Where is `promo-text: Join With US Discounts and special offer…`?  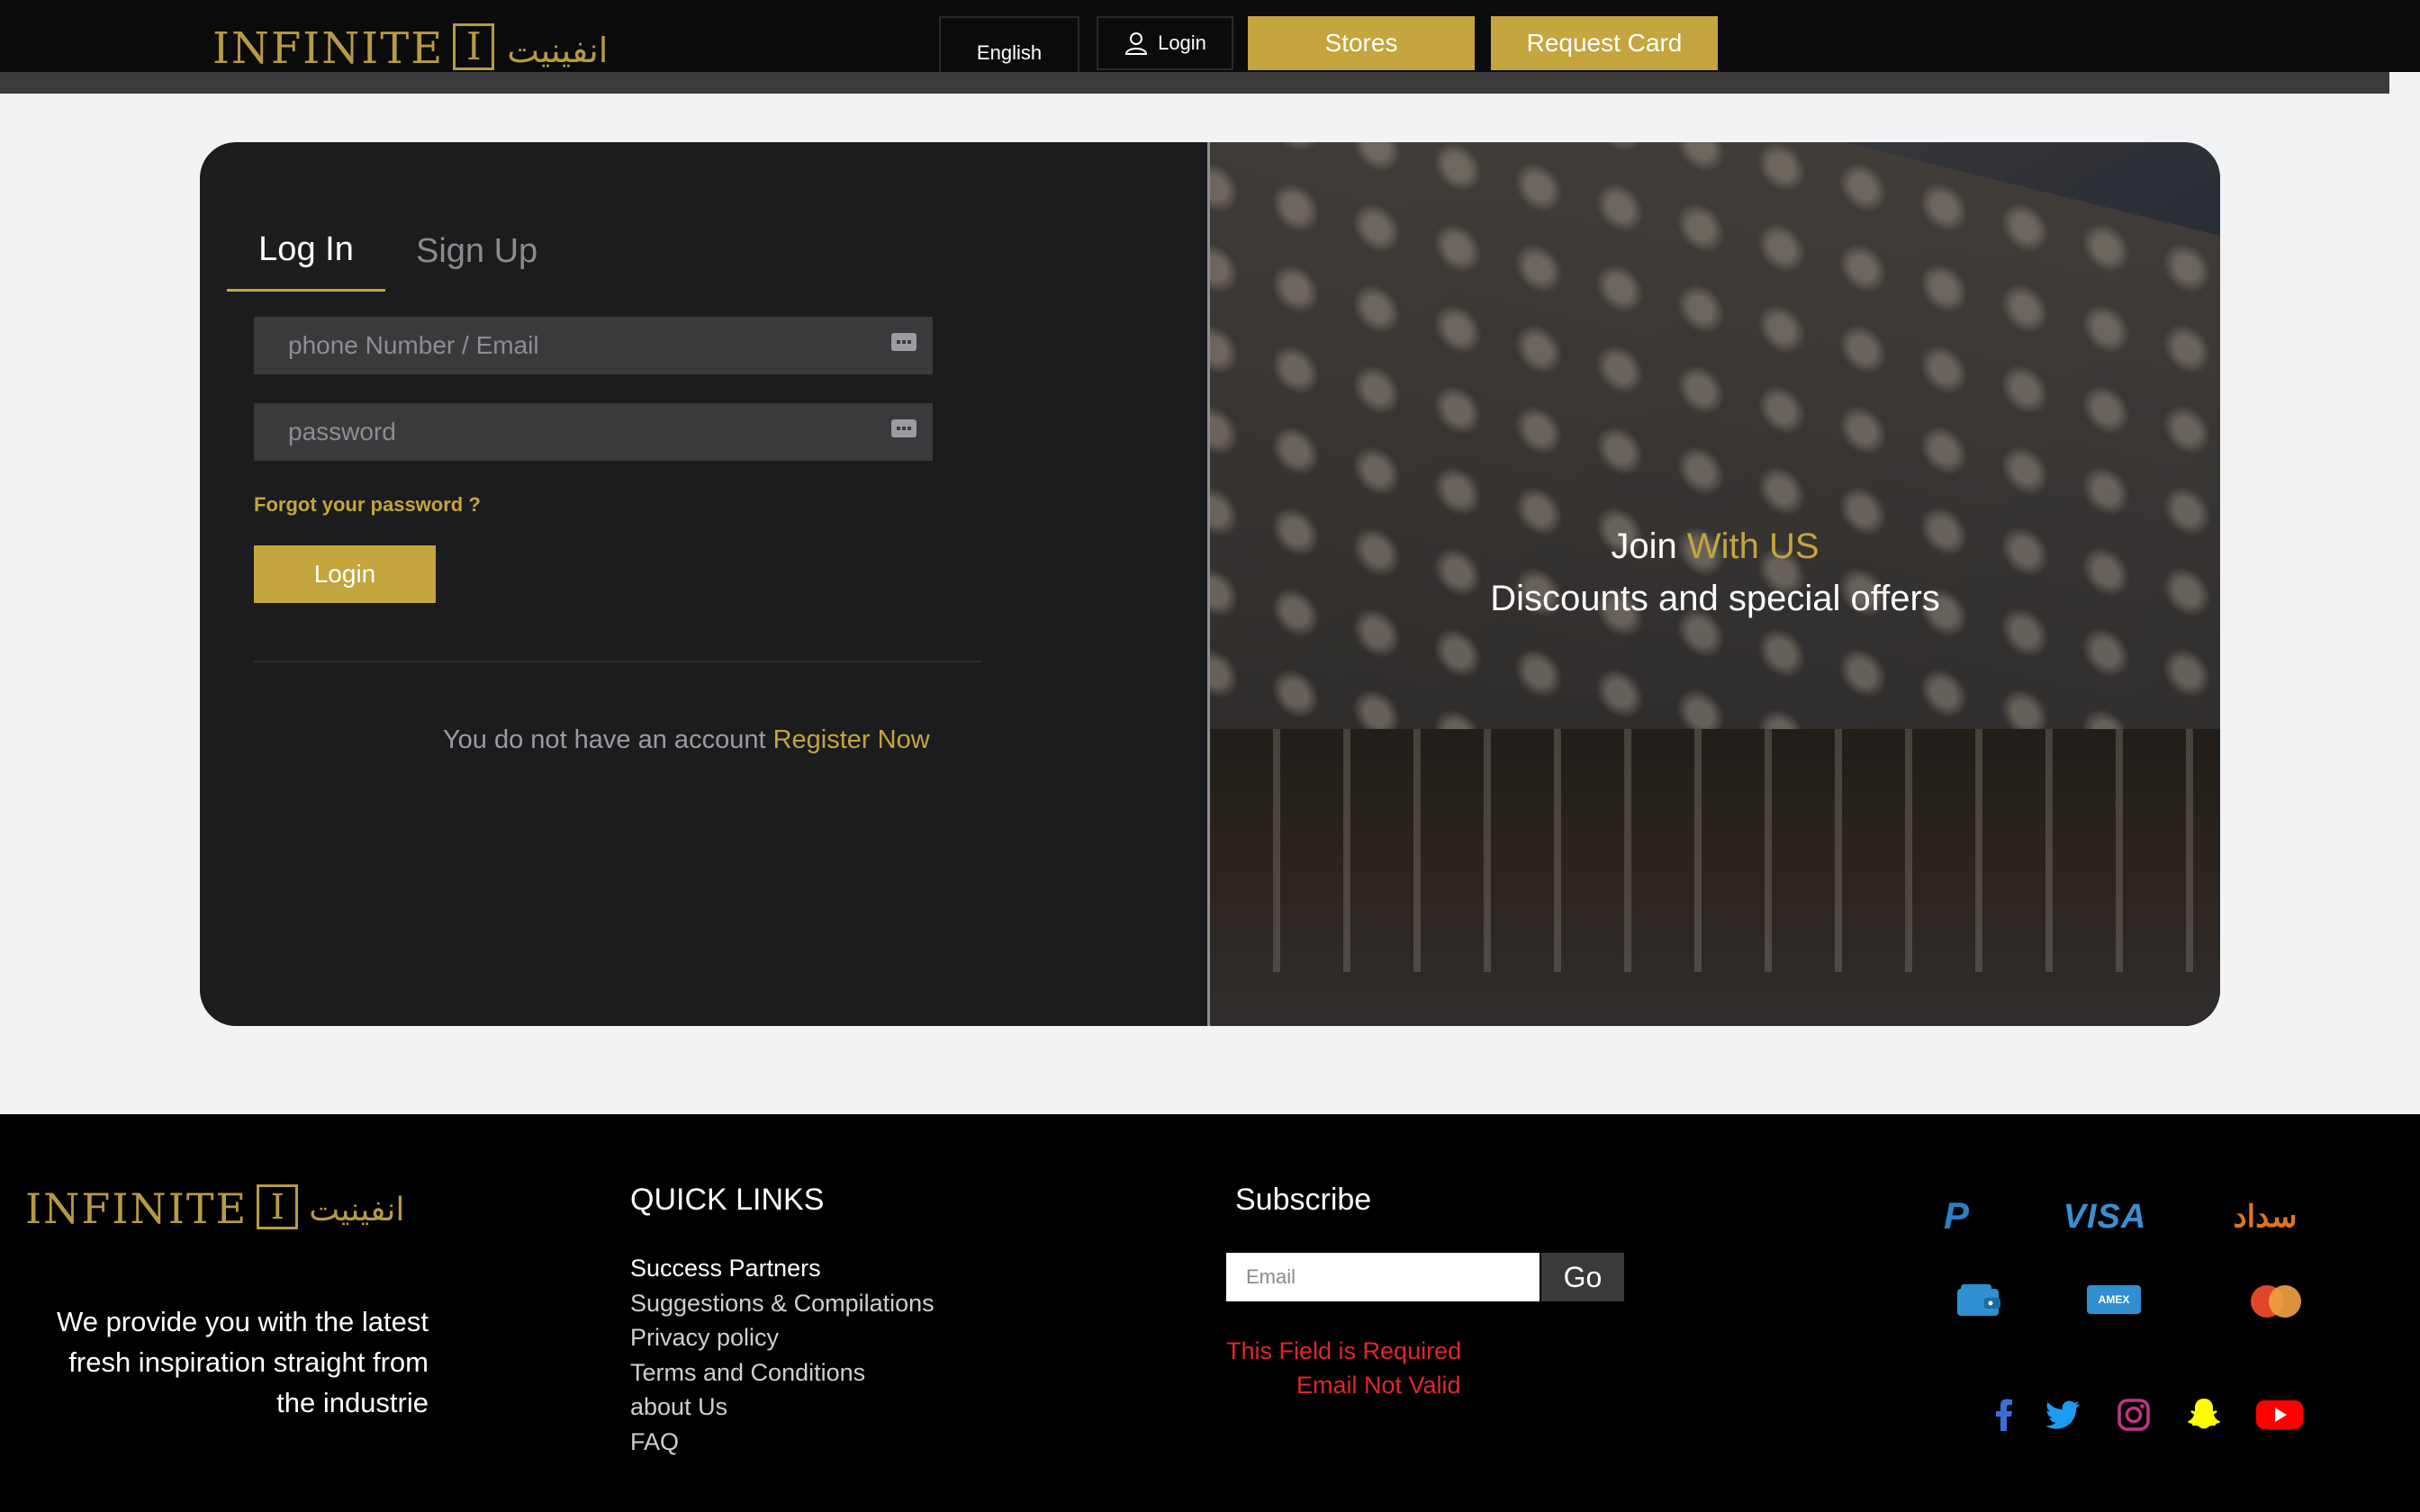
promo-text: Join With US Discounts and special offer… is located at coordinates (1715, 572).